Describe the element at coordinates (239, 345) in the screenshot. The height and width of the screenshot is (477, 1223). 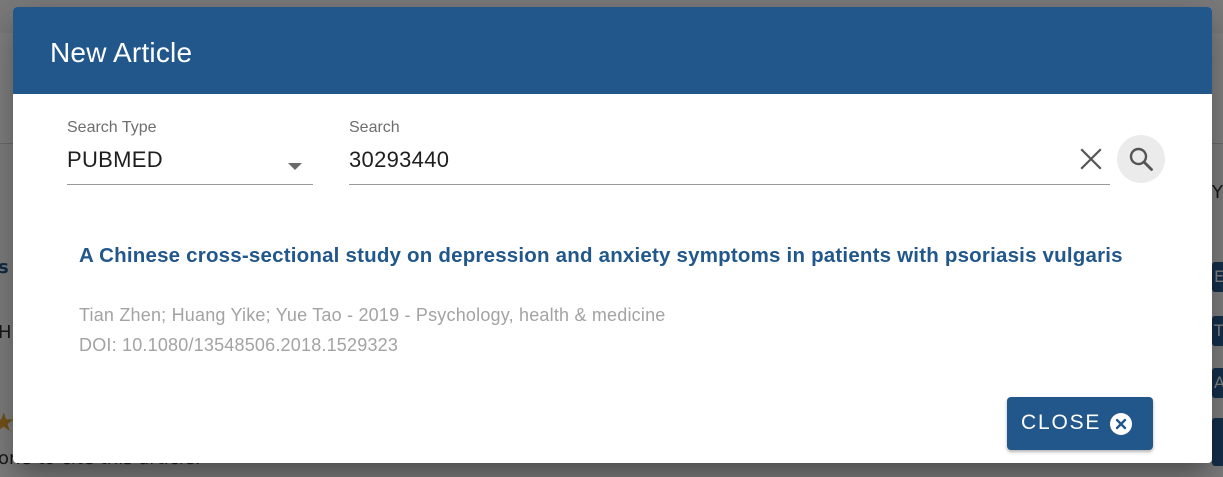
I see `result-doi-line: DOI: 10.1080/13548506.2018.1529323` at that location.